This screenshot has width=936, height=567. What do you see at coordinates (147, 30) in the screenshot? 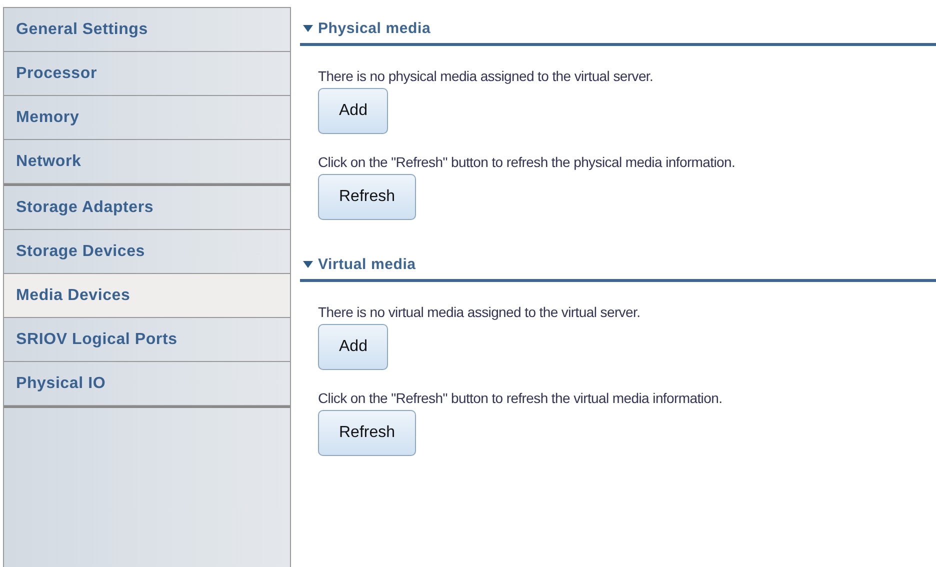
I see `sidebar-item: General Settings` at bounding box center [147, 30].